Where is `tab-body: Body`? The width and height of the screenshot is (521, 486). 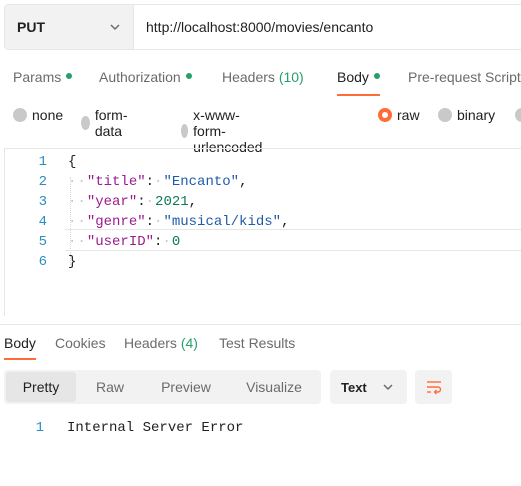
tab-body: Body is located at coordinates (358, 78).